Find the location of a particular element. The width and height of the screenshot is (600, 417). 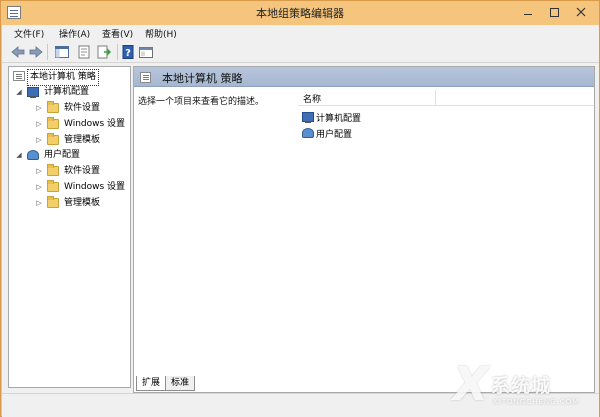

window-title: 本地组策略编辑器 is located at coordinates (300, 13).